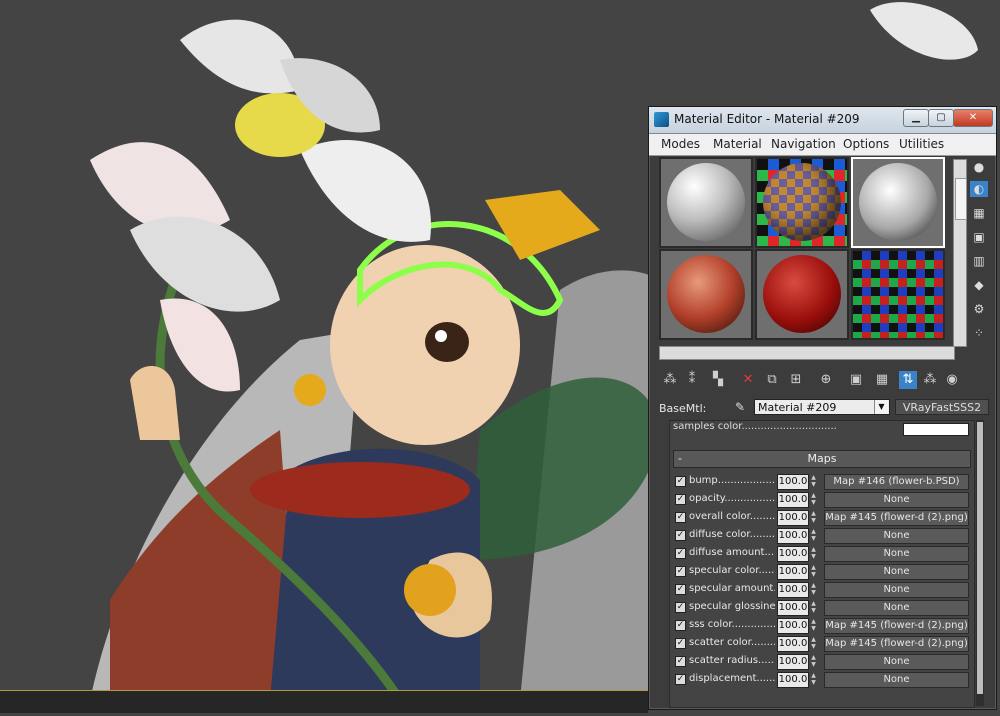 Image resolution: width=1000 pixels, height=716 pixels. What do you see at coordinates (692, 380) in the screenshot?
I see `put-to-scene-icon: ⁑` at bounding box center [692, 380].